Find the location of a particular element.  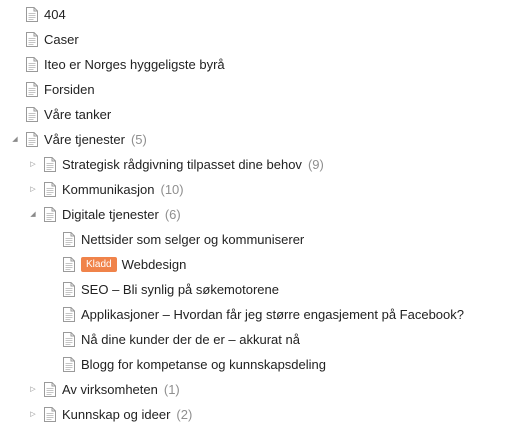

tree-item-kommunikasjon: ▷ Kommunikasjon (10) is located at coordinates (106, 189).